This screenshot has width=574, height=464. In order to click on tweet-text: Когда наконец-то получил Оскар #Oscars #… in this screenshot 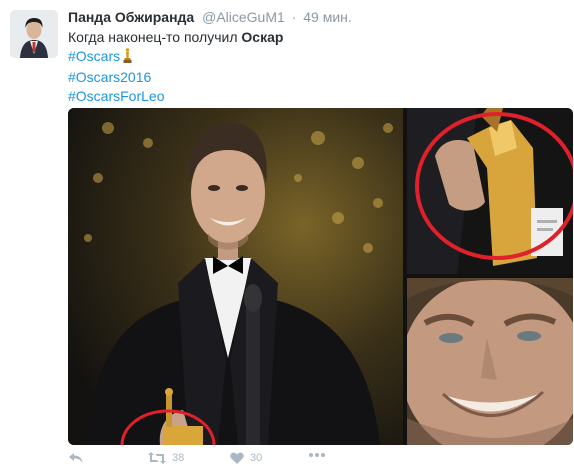, I will do `click(313, 67)`.